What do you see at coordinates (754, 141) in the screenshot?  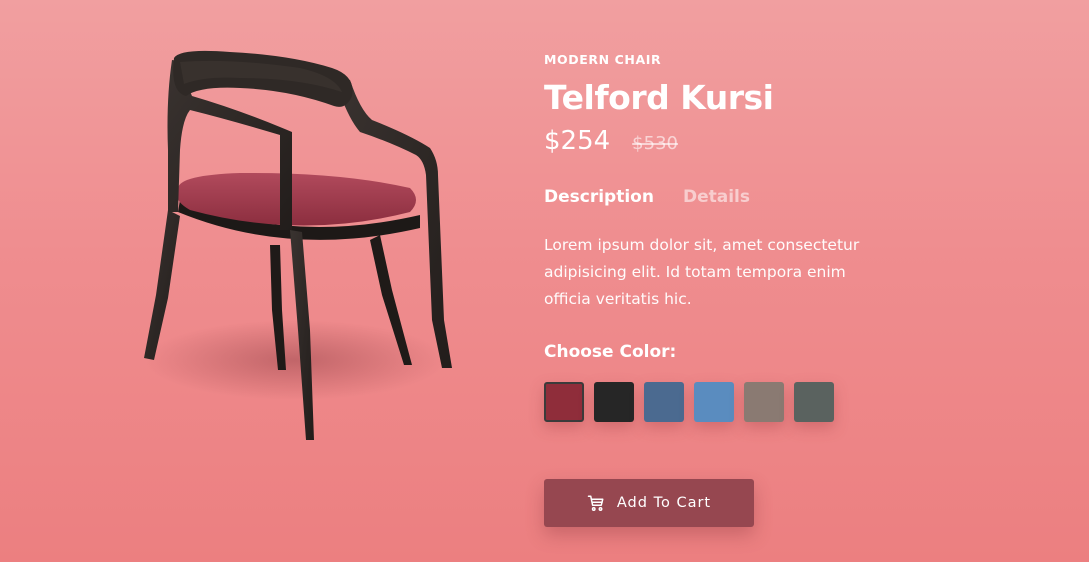 I see `price-row: $254 $530` at bounding box center [754, 141].